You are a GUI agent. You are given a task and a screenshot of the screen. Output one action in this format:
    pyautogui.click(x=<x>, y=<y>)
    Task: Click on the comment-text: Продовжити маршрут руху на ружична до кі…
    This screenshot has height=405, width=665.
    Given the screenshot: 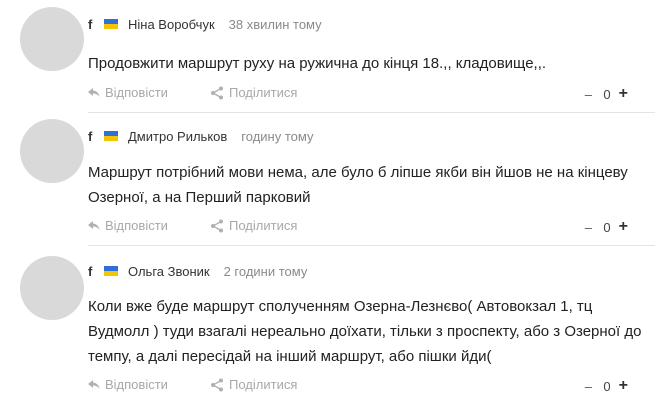 What is the action you would take?
    pyautogui.click(x=317, y=63)
    